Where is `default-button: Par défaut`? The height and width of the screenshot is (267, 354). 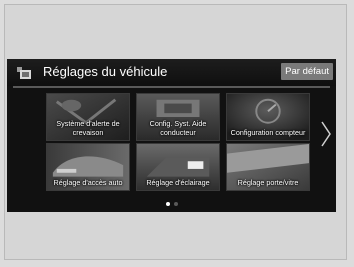
default-button: Par défaut is located at coordinates (307, 71).